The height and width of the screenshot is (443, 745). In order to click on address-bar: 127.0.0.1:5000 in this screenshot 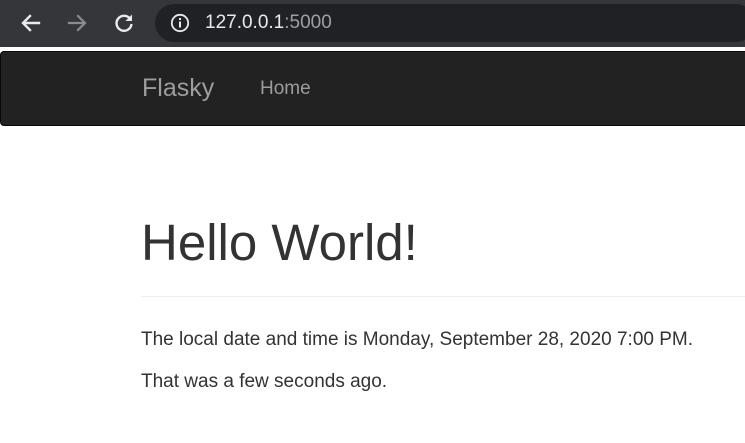, I will do `click(450, 23)`.